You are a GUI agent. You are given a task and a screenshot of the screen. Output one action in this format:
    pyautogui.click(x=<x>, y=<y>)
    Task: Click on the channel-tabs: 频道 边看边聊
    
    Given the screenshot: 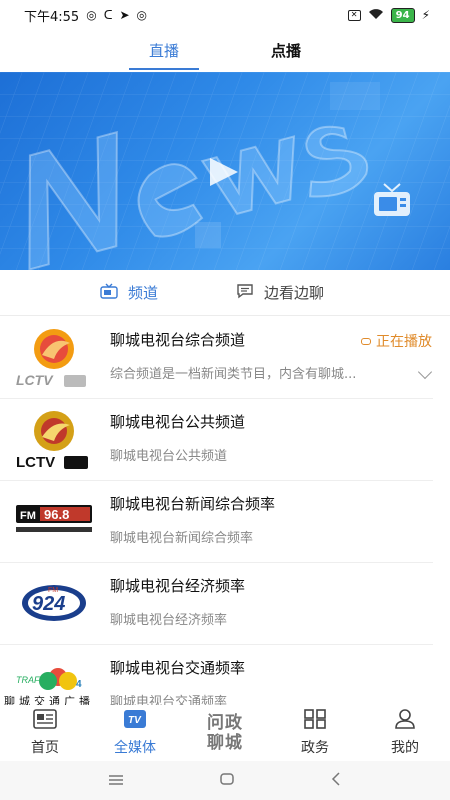 What is the action you would take?
    pyautogui.click(x=225, y=293)
    